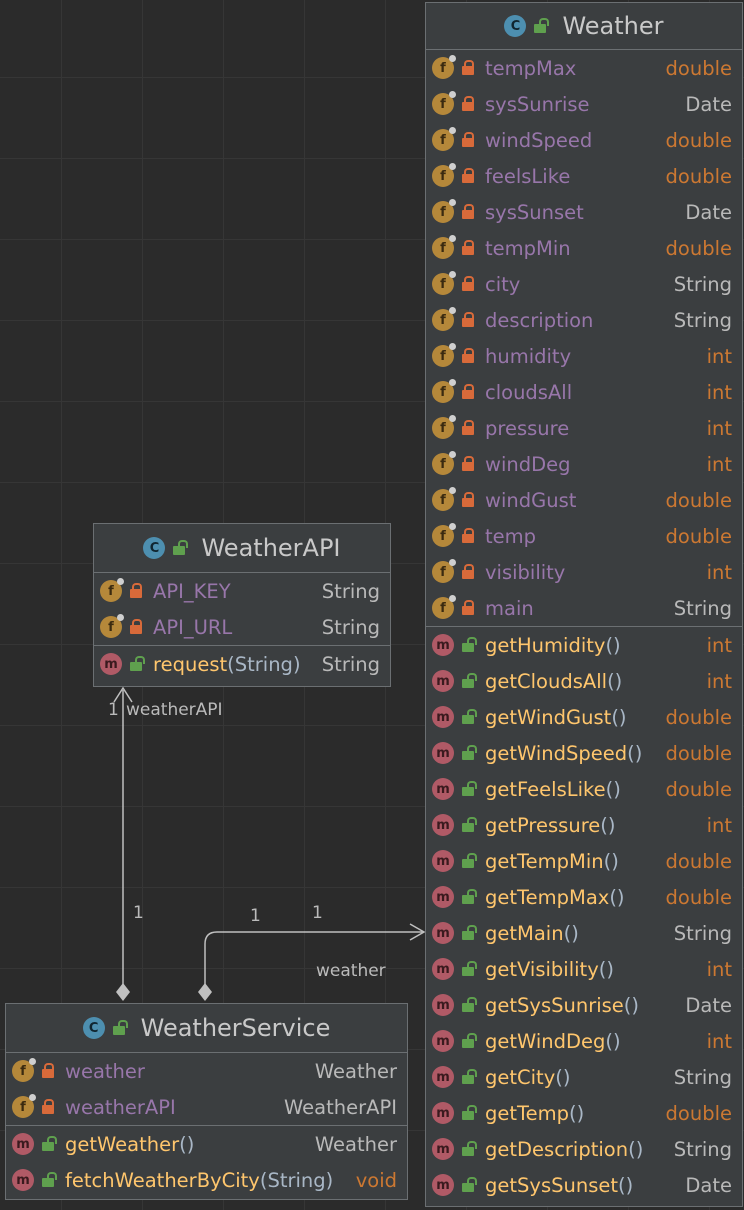  Describe the element at coordinates (123, 992) in the screenshot. I see `edge-api-diamond` at that location.